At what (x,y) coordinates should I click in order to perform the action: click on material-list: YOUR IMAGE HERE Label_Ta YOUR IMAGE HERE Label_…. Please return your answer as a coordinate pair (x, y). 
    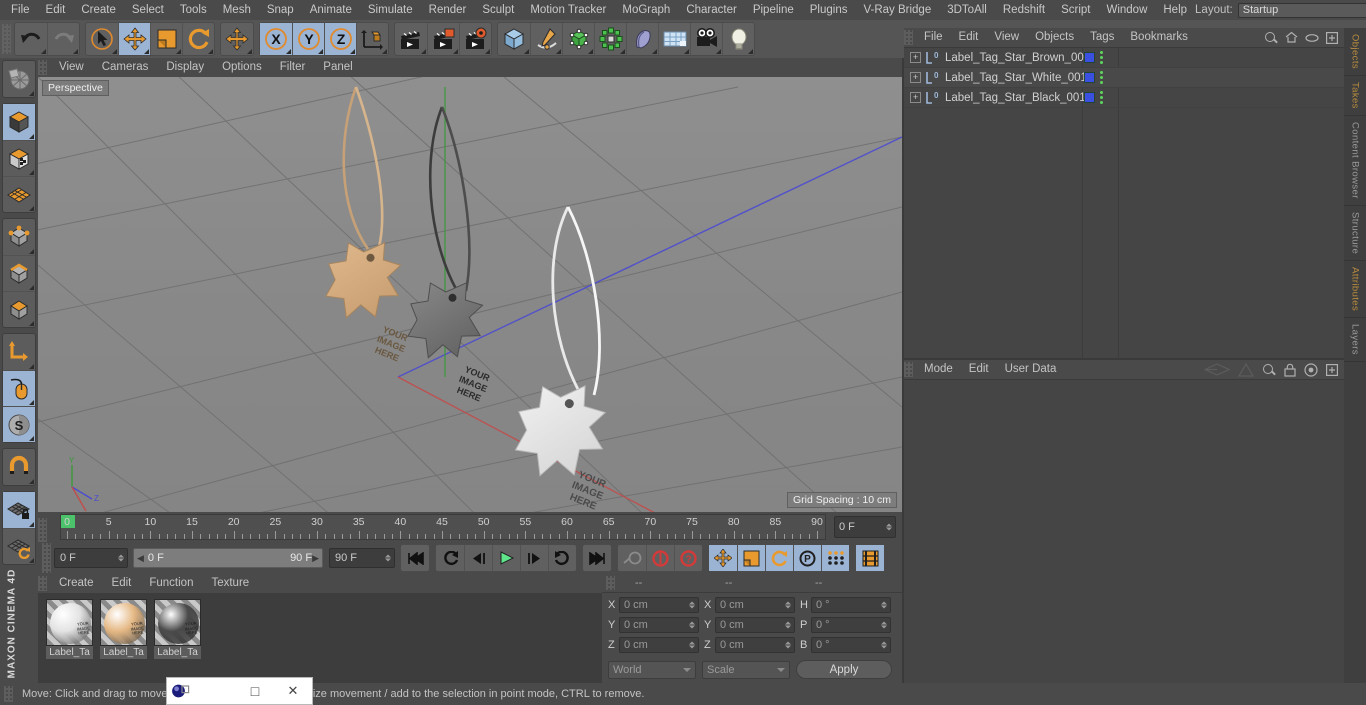
    Looking at the image, I should click on (320, 638).